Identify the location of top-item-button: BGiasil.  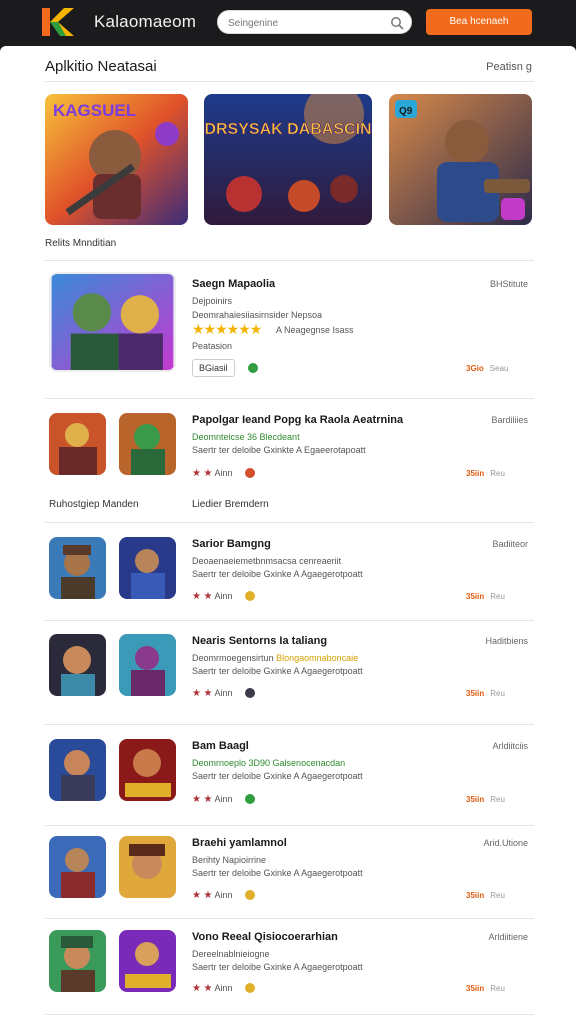
(213, 368).